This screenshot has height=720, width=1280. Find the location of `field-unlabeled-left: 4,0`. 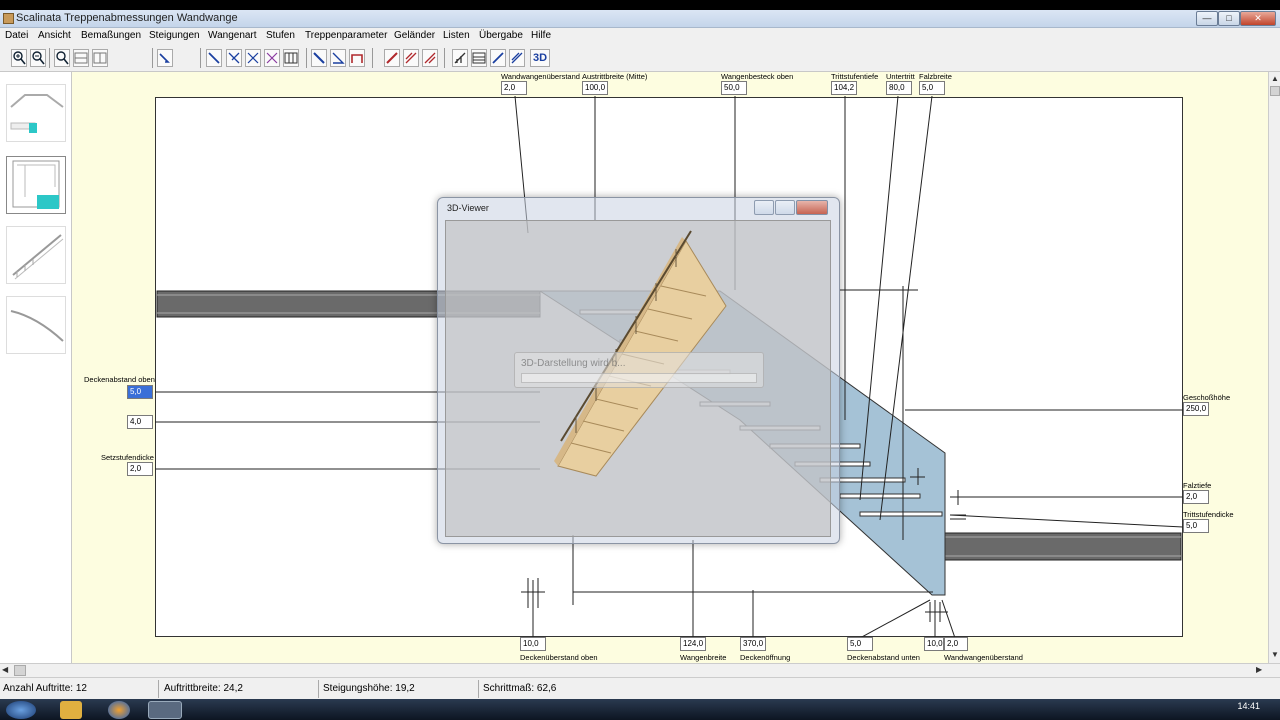

field-unlabeled-left: 4,0 is located at coordinates (140, 422).